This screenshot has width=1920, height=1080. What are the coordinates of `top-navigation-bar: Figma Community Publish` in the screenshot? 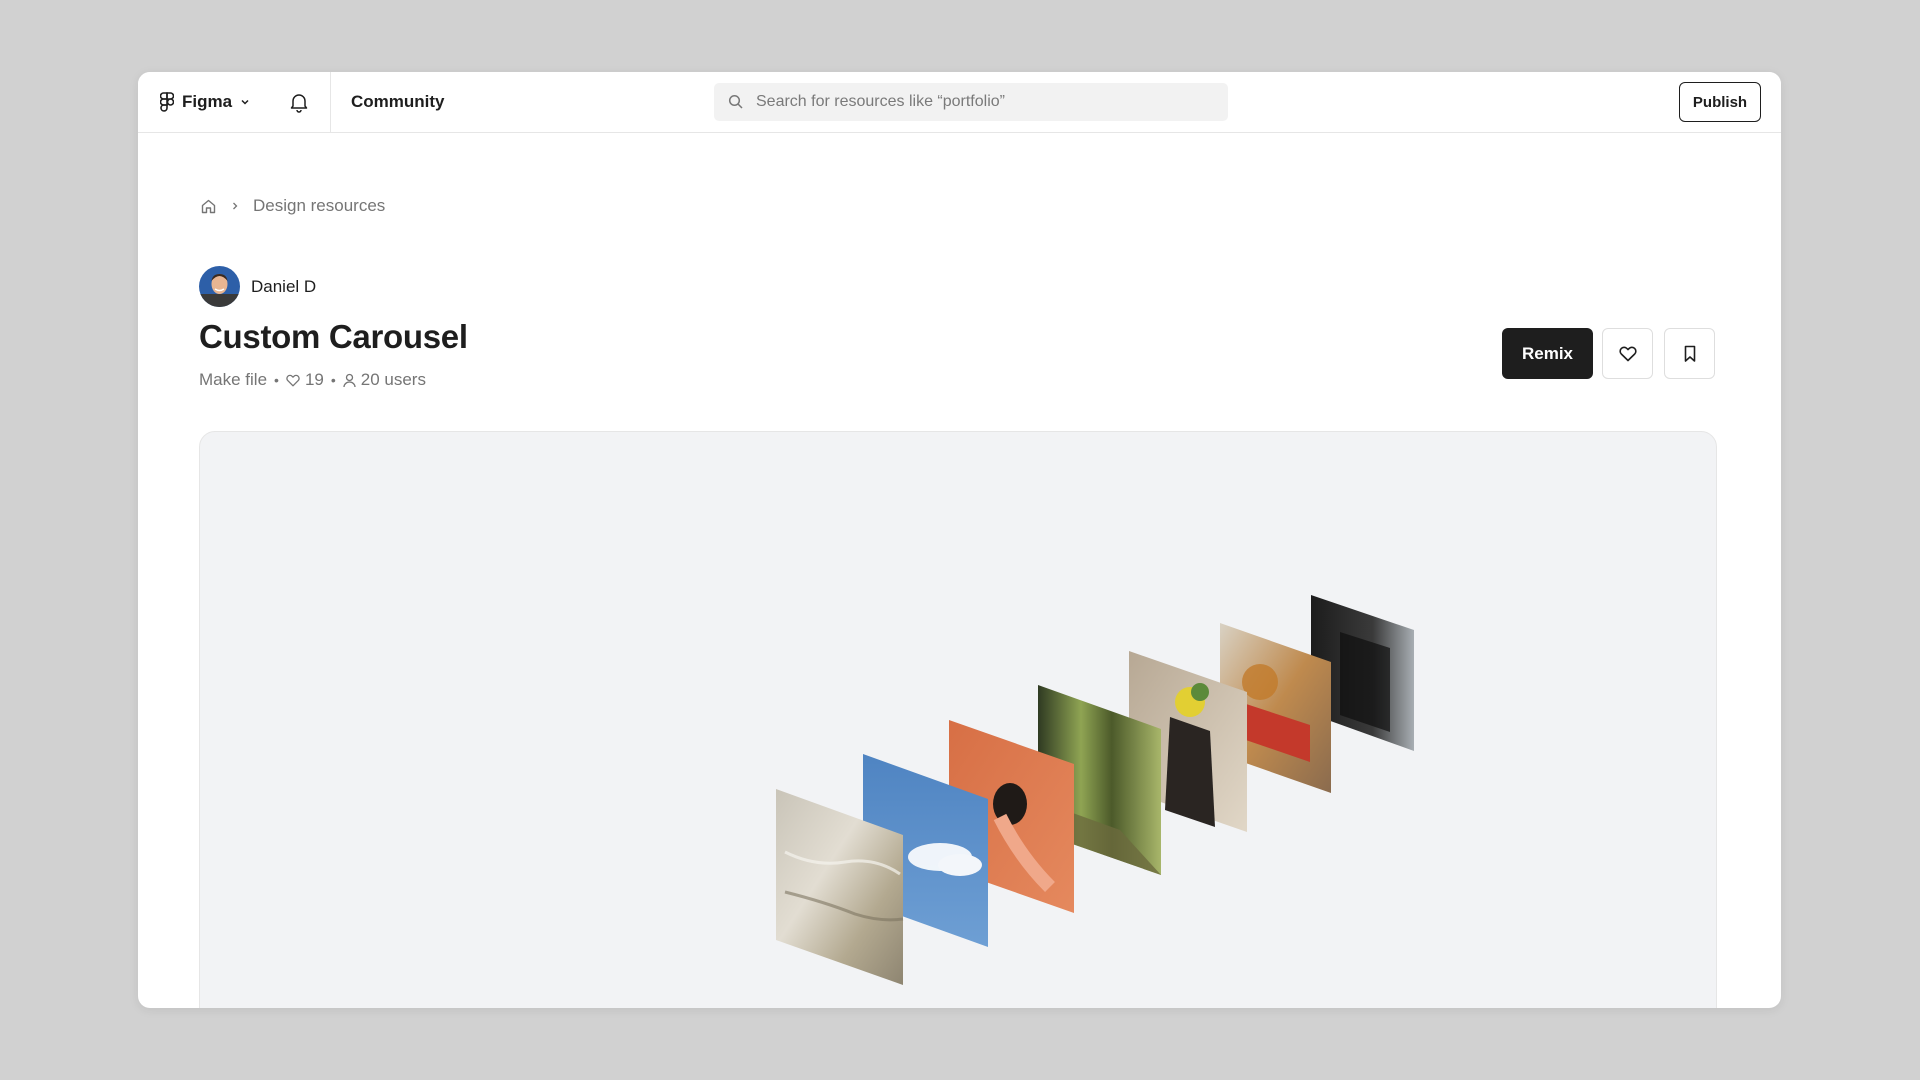 It's located at (959, 102).